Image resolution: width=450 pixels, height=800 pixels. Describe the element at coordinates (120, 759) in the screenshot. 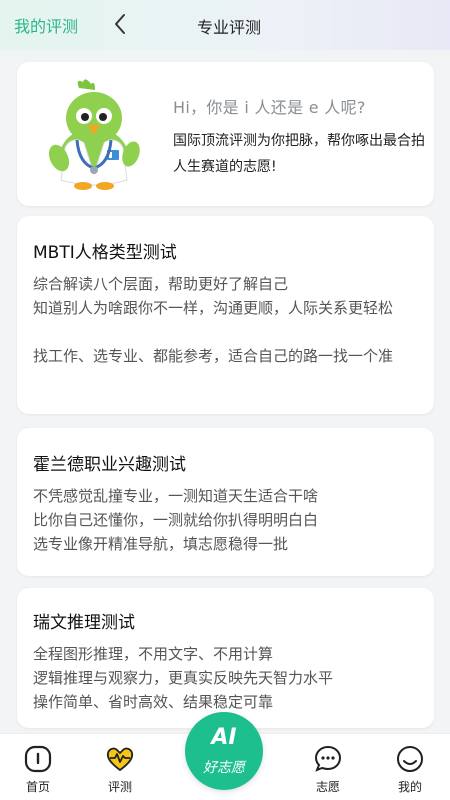

I see `heartbeat-icon` at that location.